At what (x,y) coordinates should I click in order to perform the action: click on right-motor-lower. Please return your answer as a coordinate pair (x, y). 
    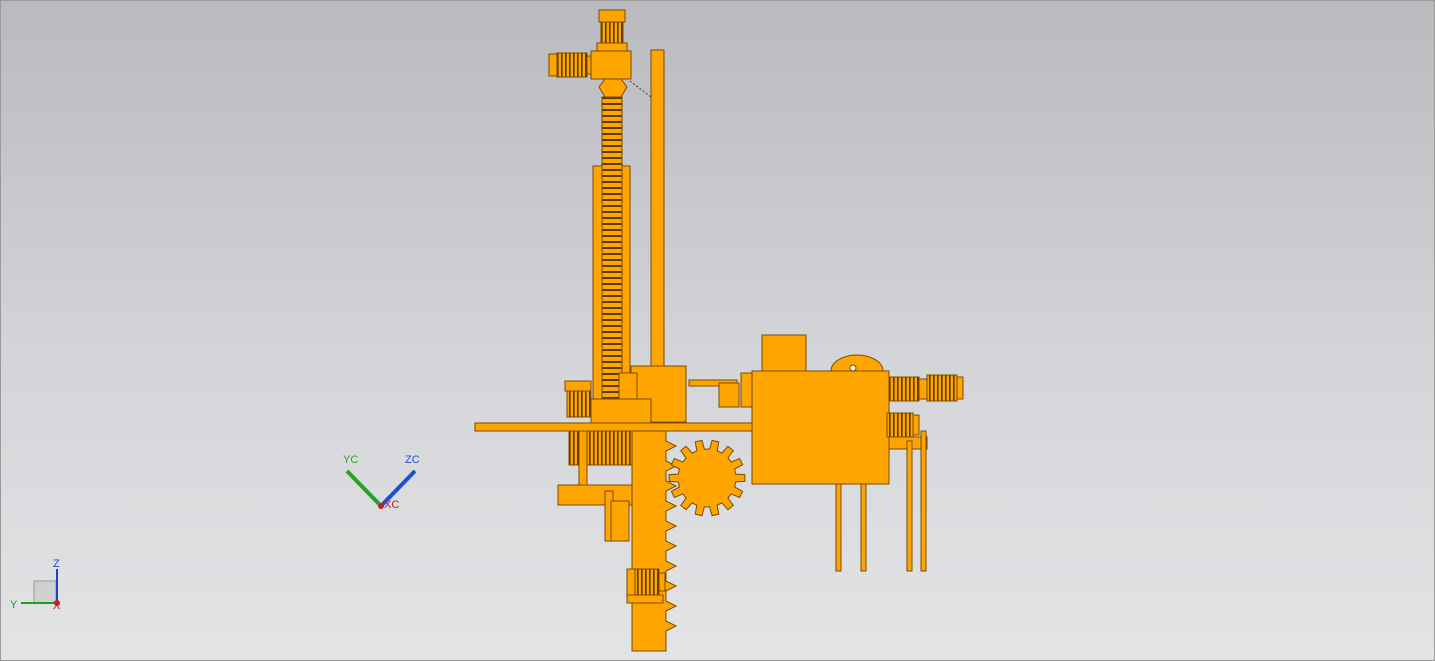
    Looking at the image, I should click on (903, 425).